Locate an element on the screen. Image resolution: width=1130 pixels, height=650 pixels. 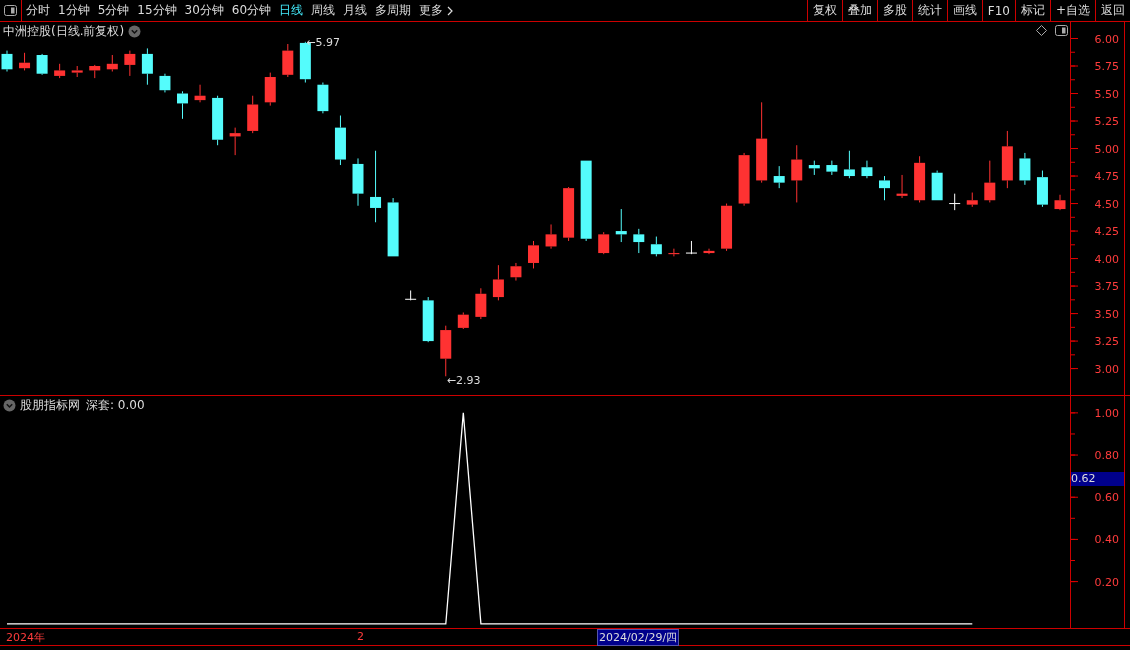
axis-label: 3.25 is located at coordinates (1106, 342).